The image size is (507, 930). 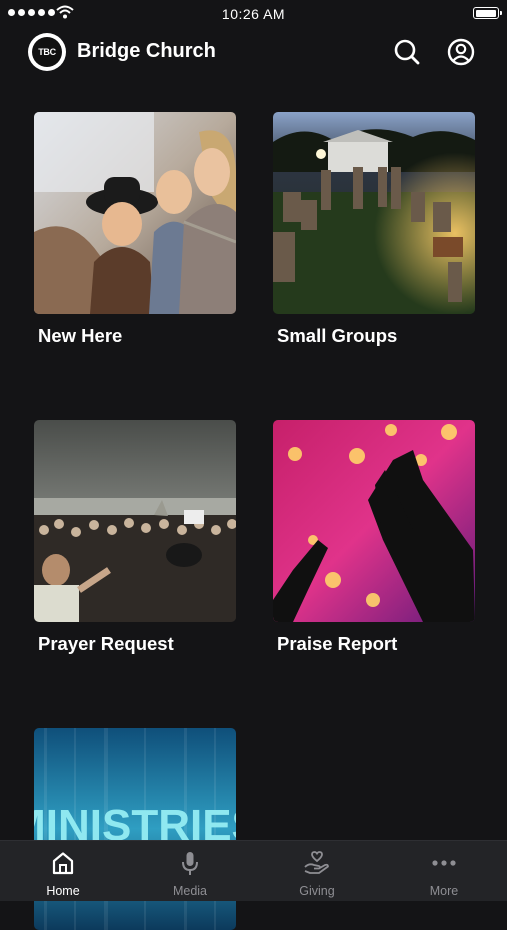 What do you see at coordinates (135, 213) in the screenshot?
I see `new-here-image` at bounding box center [135, 213].